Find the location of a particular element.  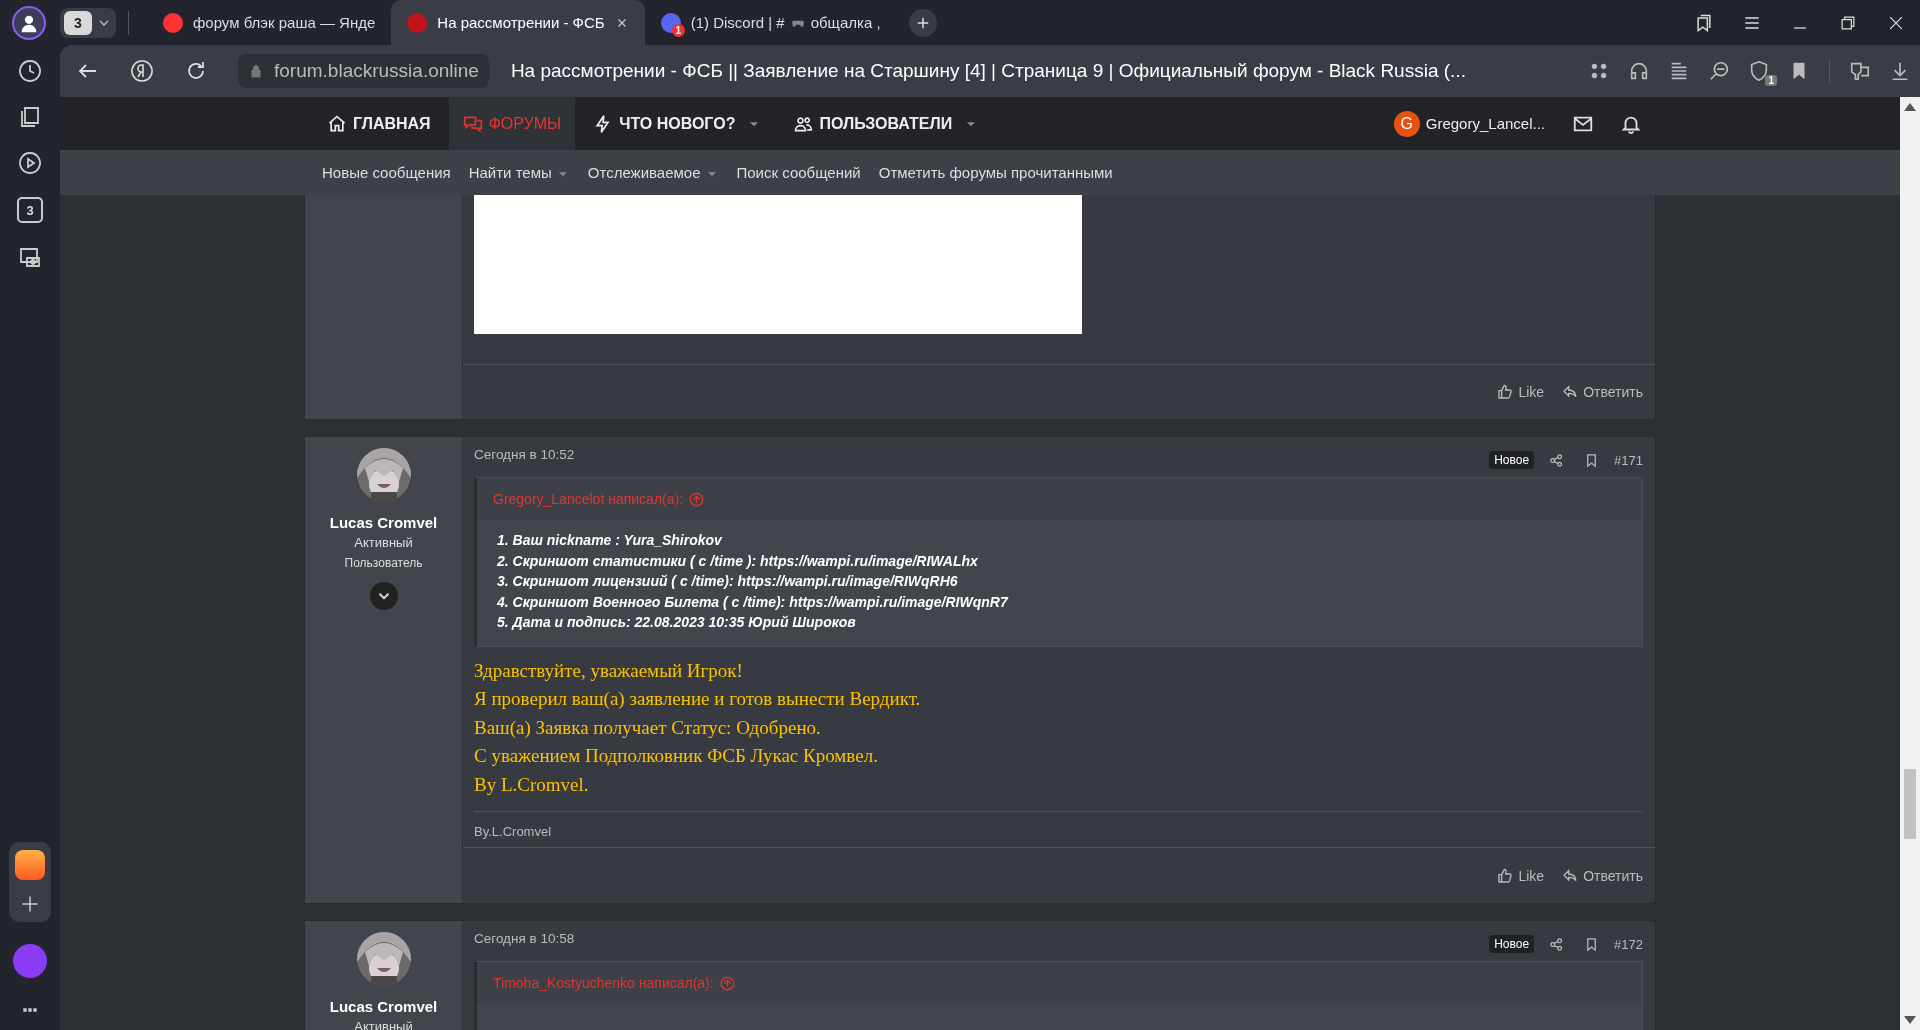

home-icon is located at coordinates (337, 123).